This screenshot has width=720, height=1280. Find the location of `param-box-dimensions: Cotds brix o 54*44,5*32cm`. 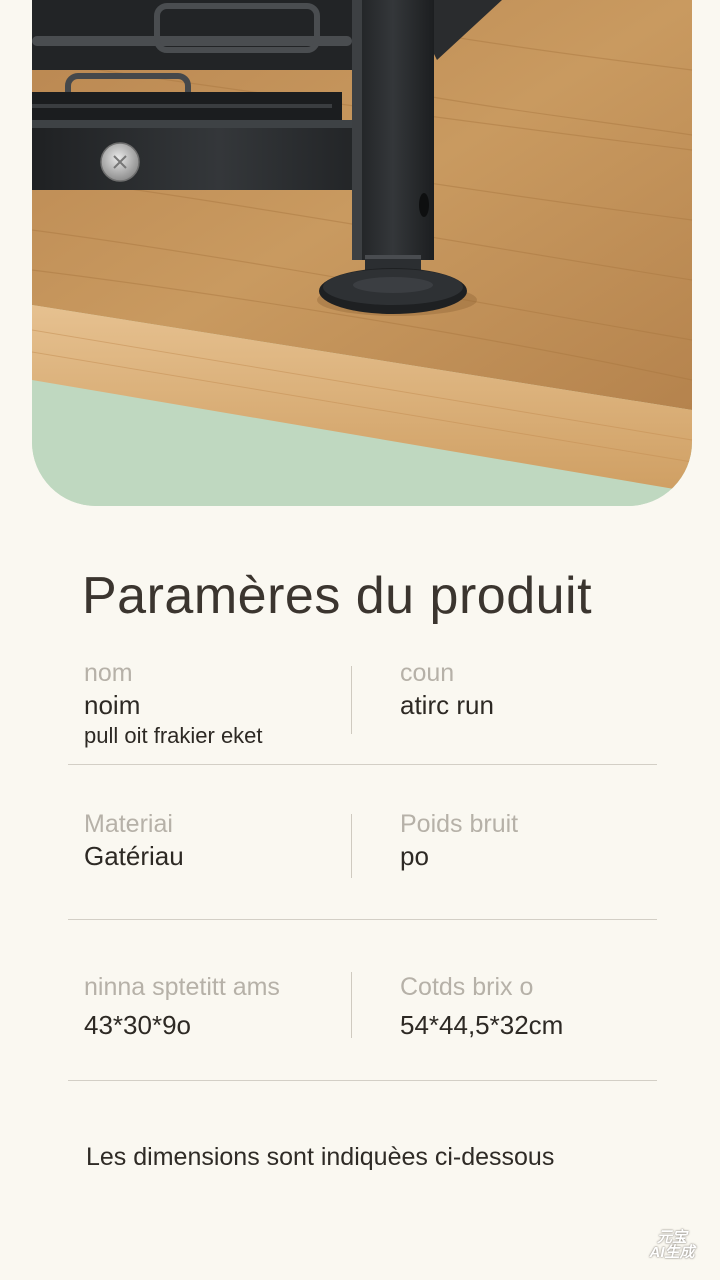

param-box-dimensions: Cotds brix o 54*44,5*32cm is located at coordinates (481, 1007).